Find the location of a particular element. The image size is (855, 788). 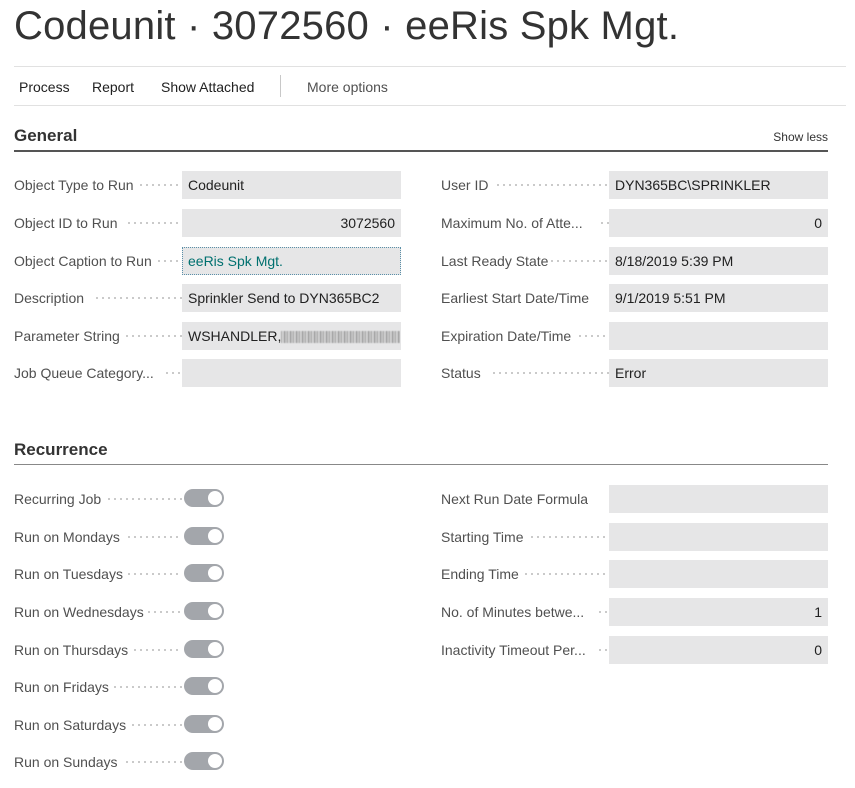

minutes-between-runs-input: 1 is located at coordinates (718, 612).